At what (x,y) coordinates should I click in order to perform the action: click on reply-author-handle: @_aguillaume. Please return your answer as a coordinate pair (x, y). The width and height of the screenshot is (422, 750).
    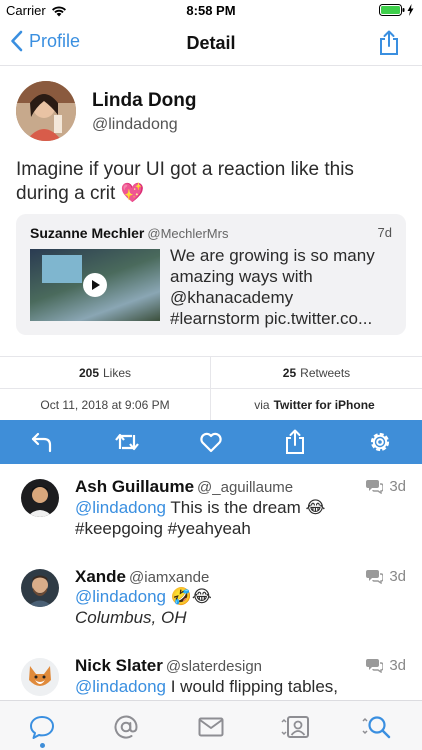
    Looking at the image, I should click on (245, 487).